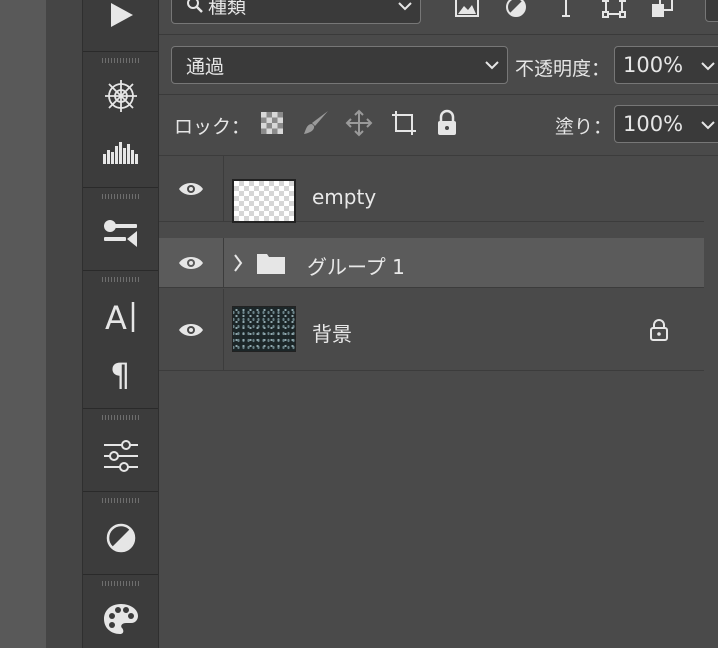 The height and width of the screenshot is (648, 718). I want to click on opacity-field: 100%, so click(666, 65).